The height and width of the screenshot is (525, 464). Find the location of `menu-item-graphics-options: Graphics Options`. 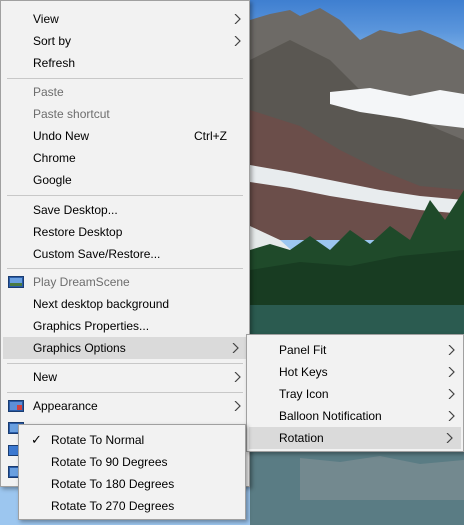

menu-item-graphics-options: Graphics Options is located at coordinates (125, 348).